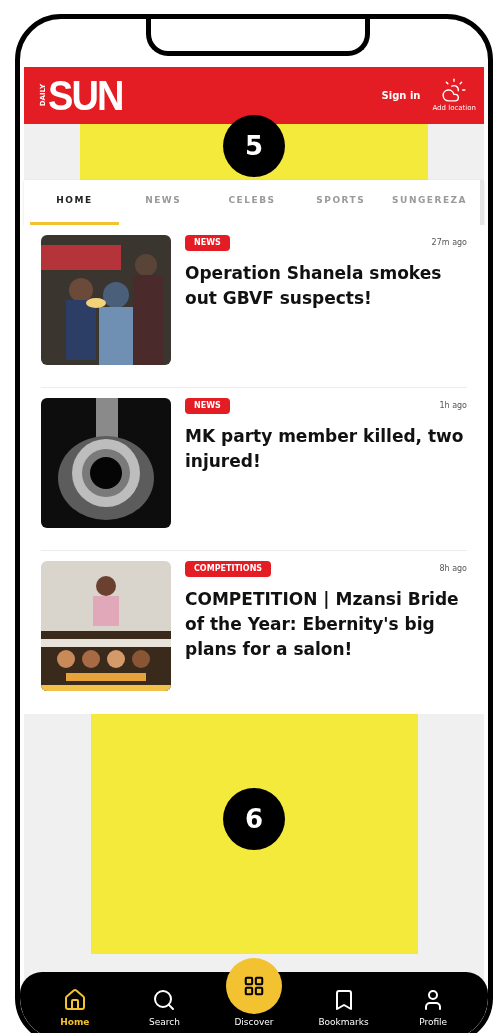 The image size is (493, 1033). What do you see at coordinates (433, 1008) in the screenshot?
I see `nav-item: Profile` at bounding box center [433, 1008].